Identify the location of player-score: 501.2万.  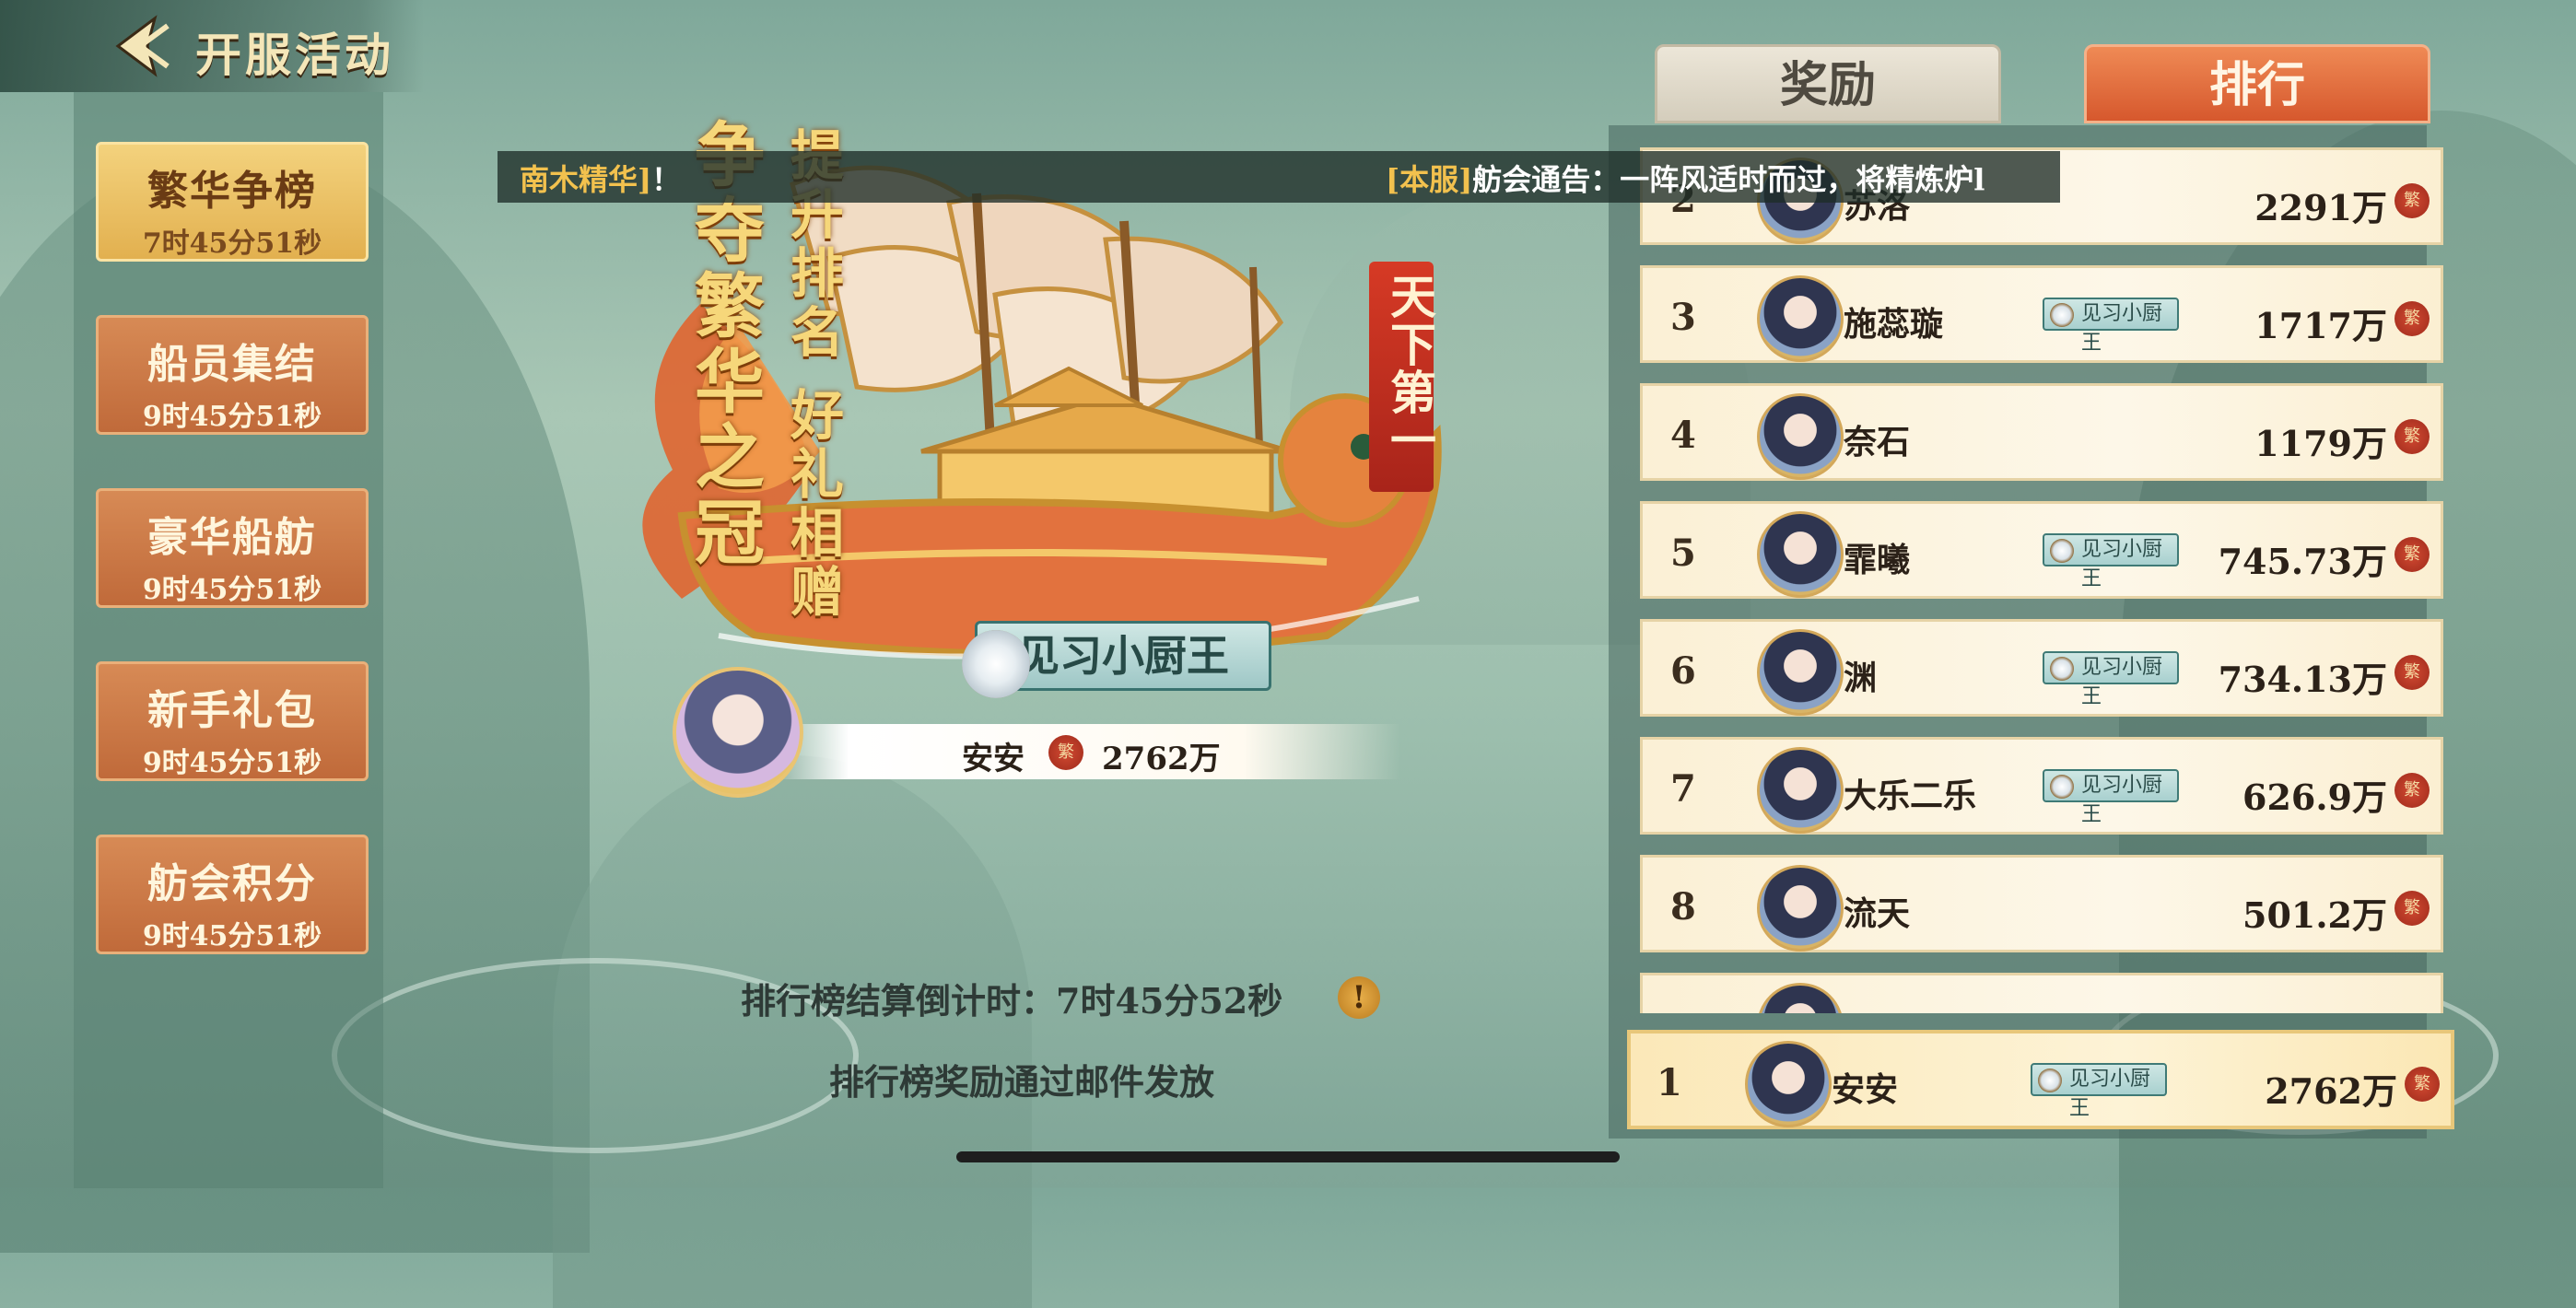
(2314, 915).